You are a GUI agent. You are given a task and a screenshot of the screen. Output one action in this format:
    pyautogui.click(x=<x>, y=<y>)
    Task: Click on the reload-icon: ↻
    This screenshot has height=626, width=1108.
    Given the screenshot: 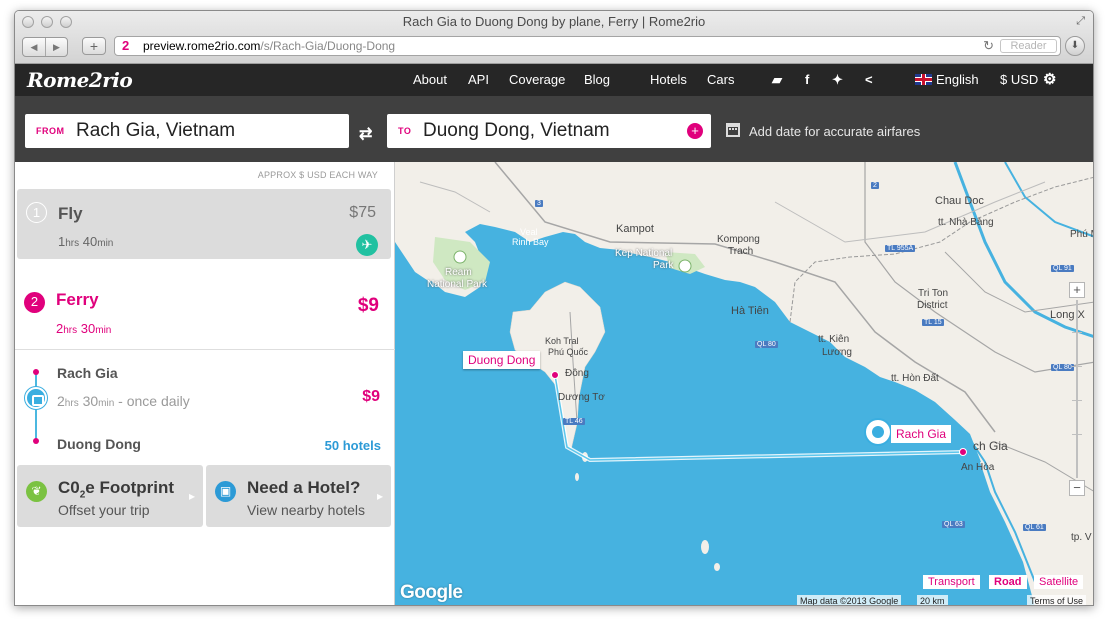 What is the action you would take?
    pyautogui.click(x=988, y=46)
    